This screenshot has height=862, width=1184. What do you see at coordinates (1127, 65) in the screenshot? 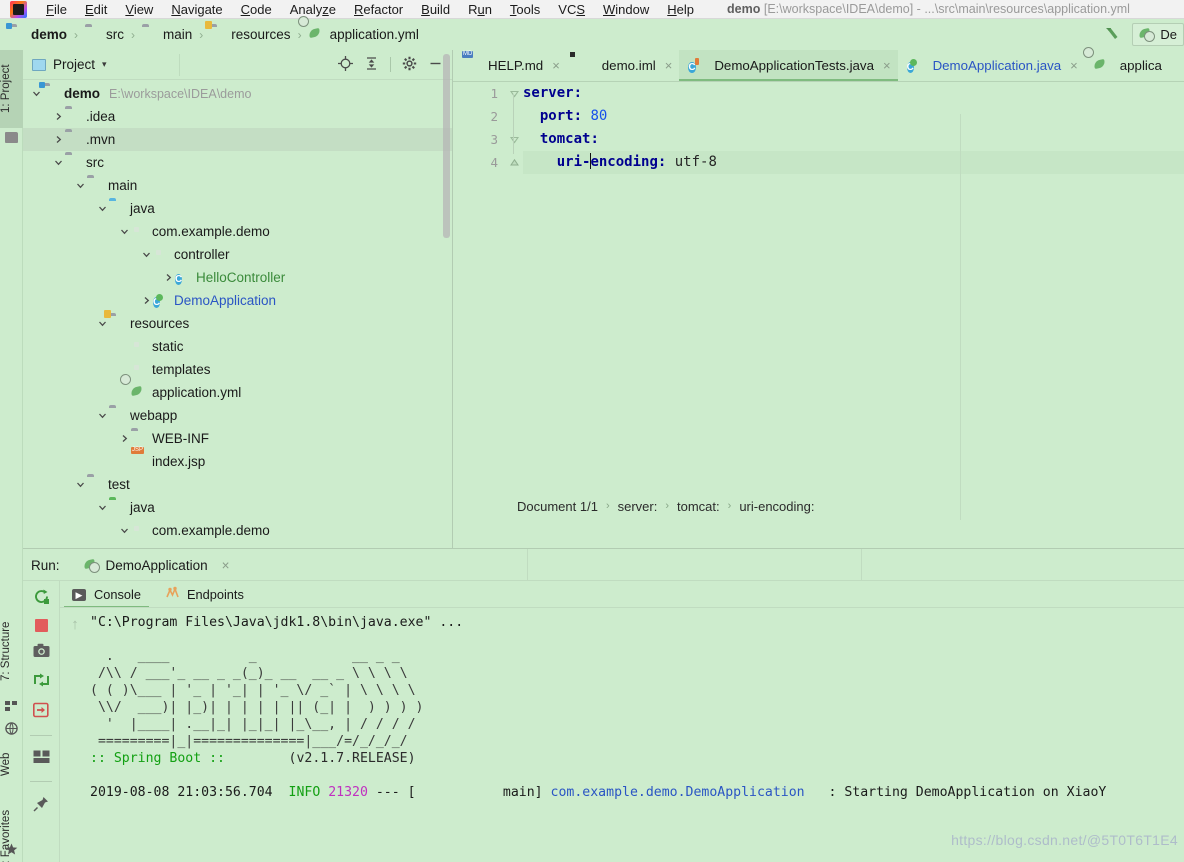
I see `editor-tab-applica: applica` at bounding box center [1127, 65].